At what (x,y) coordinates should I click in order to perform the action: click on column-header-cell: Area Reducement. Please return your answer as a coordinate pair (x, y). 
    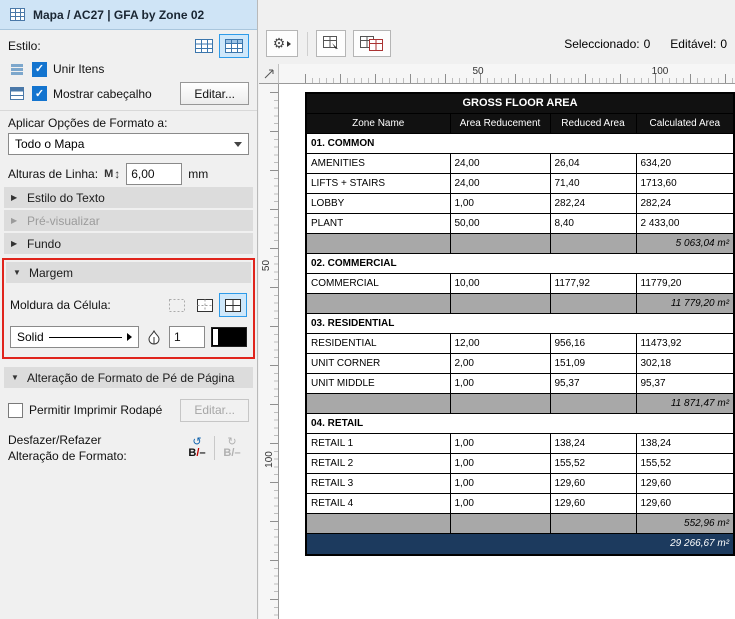
    Looking at the image, I should click on (500, 123).